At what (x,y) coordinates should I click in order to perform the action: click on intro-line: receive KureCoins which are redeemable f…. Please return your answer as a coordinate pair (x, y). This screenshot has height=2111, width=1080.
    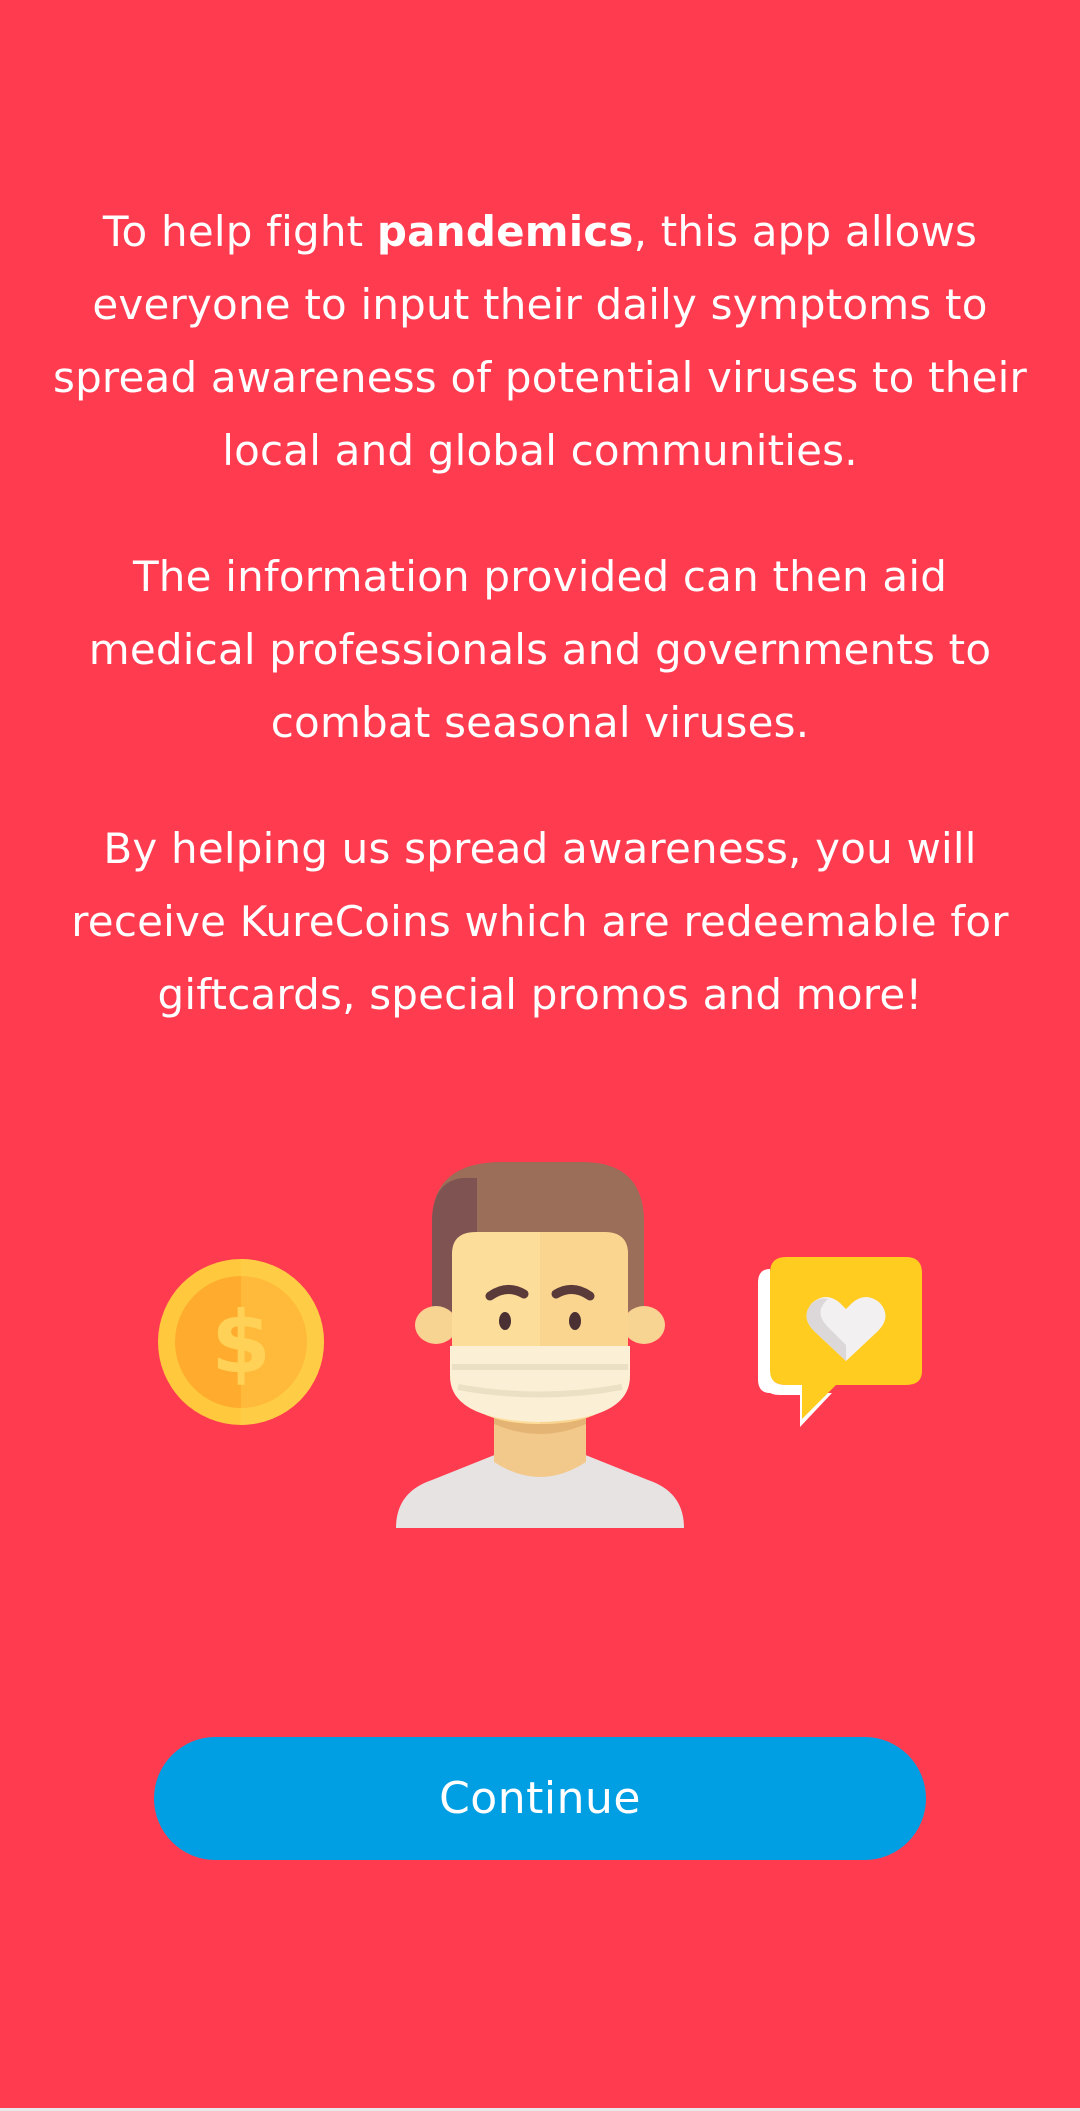
    Looking at the image, I should click on (540, 921).